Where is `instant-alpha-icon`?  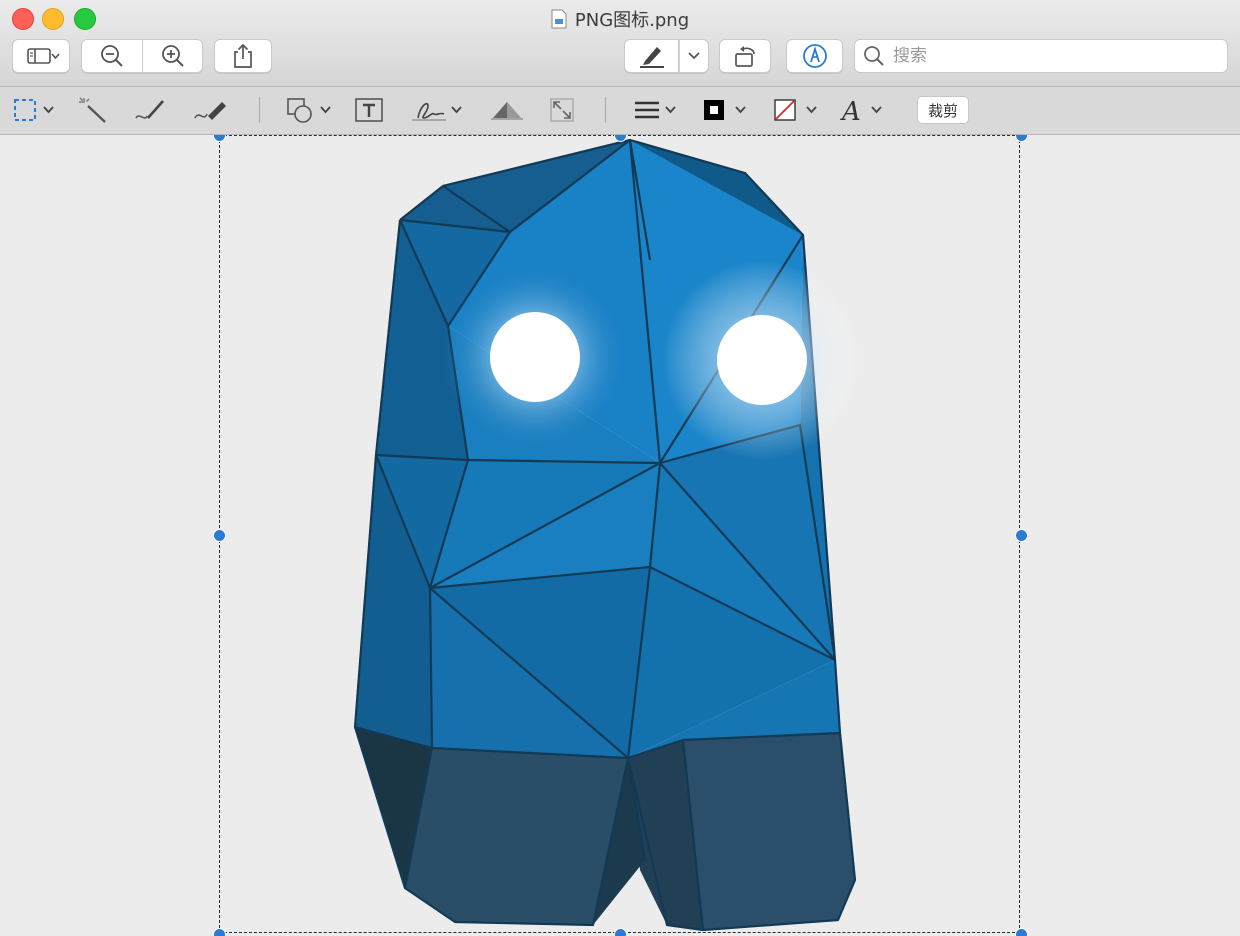
instant-alpha-icon is located at coordinates (92, 110).